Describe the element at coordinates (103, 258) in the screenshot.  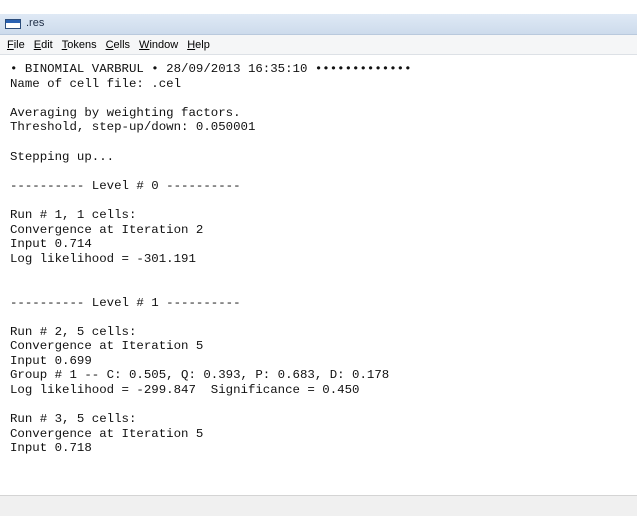
I see `output-line: Log likelihood = -301.191` at that location.